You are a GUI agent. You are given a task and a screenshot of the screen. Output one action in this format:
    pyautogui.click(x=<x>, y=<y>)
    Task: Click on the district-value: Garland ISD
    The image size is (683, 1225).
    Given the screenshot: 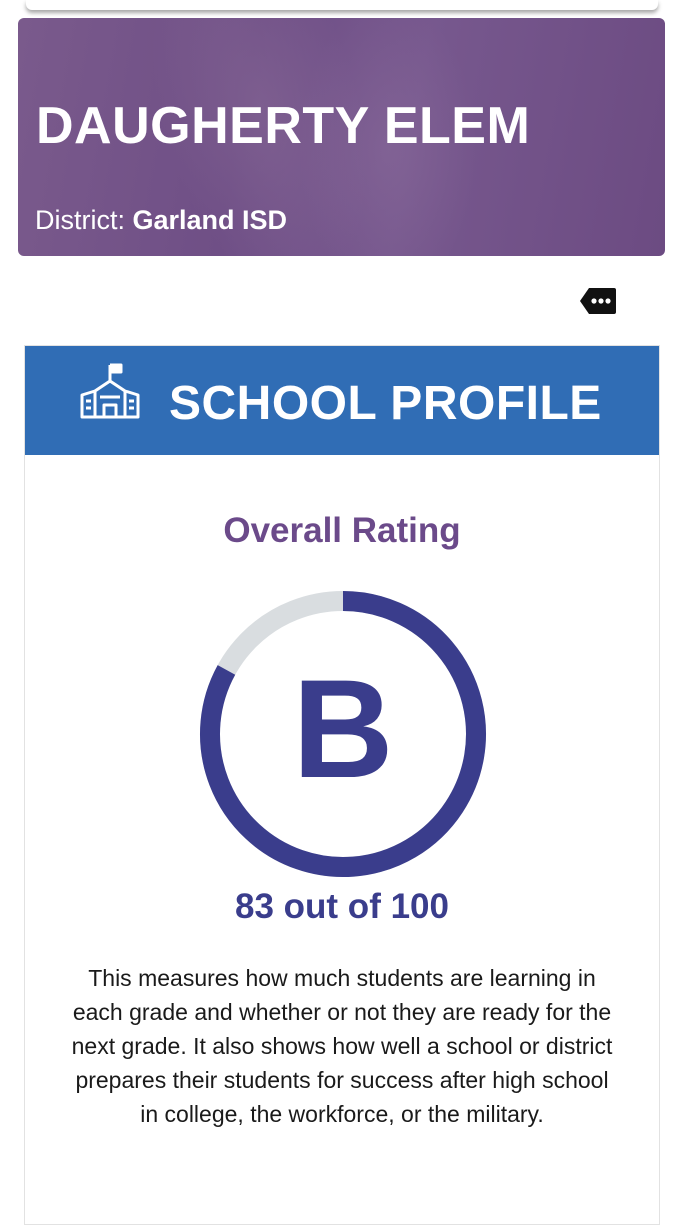 What is the action you would take?
    pyautogui.click(x=210, y=220)
    